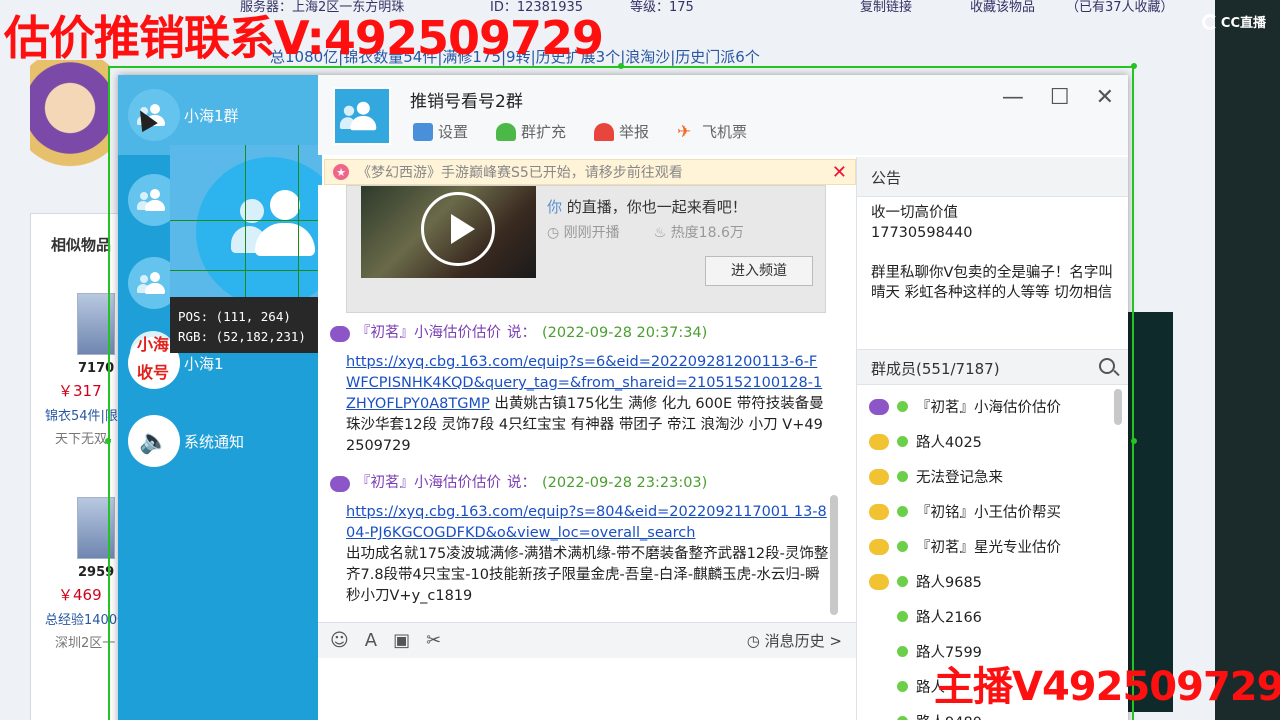 This screenshot has width=1280, height=720. Describe the element at coordinates (96, 572) in the screenshot. I see `item-number: 2959` at that location.